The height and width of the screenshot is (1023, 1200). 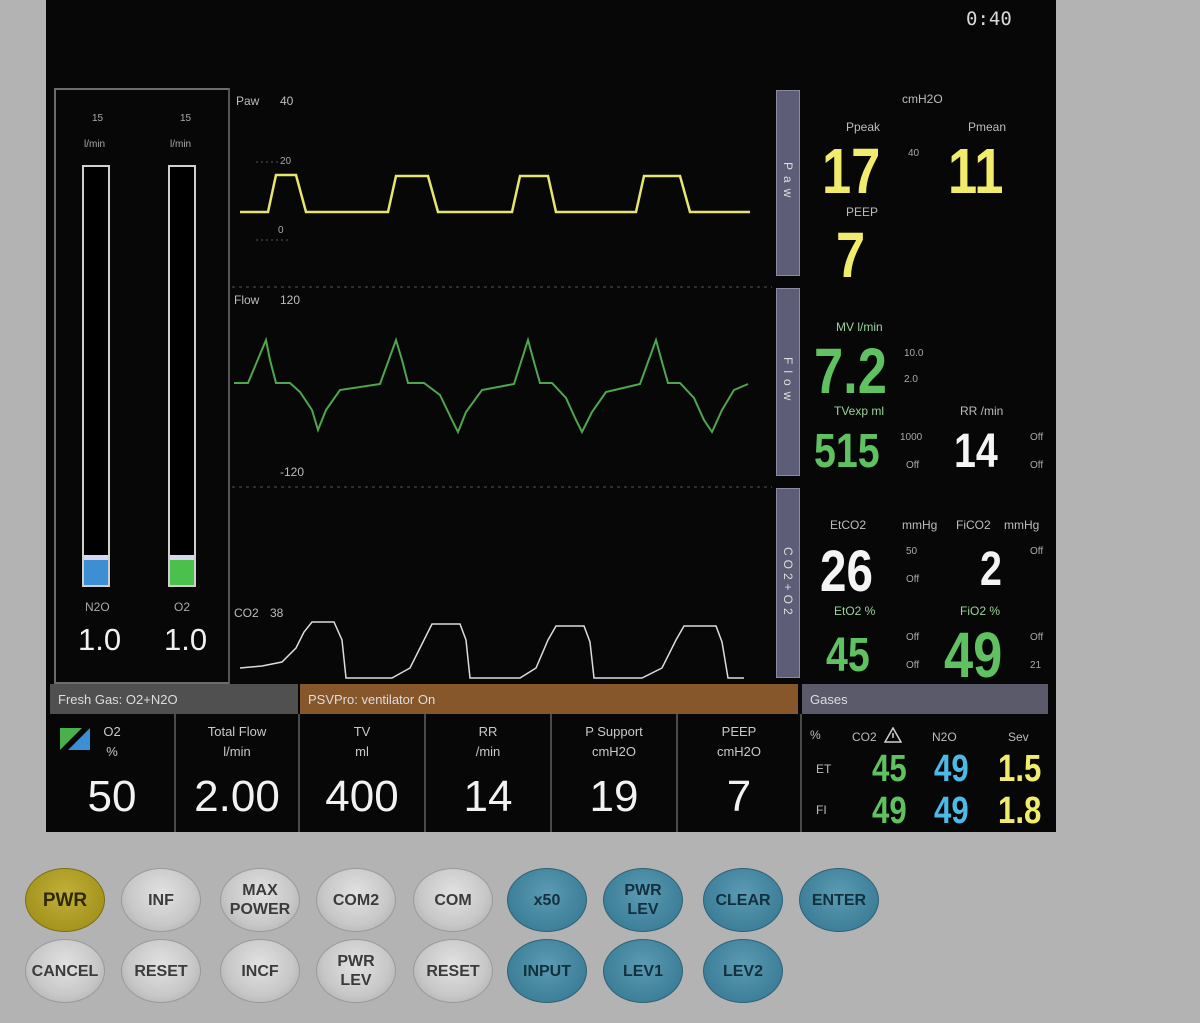 What do you see at coordinates (75, 739) in the screenshot?
I see `o2-mix-icon` at bounding box center [75, 739].